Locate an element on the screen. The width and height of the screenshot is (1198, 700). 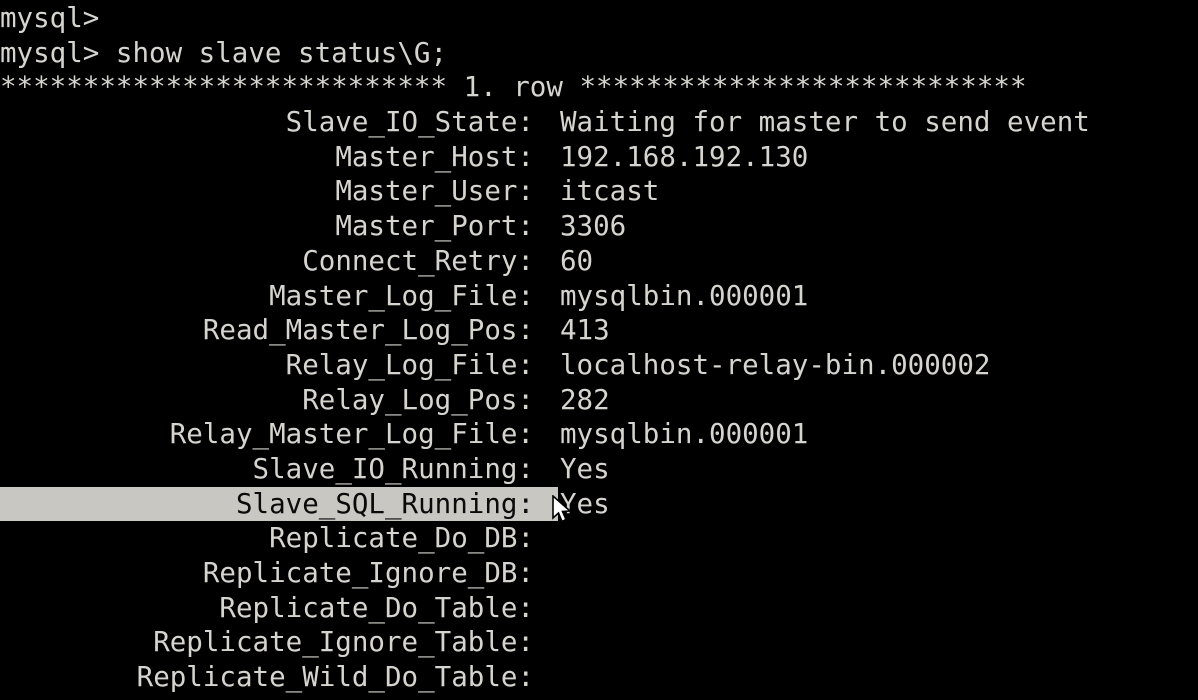
prompt-line-empty: mysql> is located at coordinates (50, 18).